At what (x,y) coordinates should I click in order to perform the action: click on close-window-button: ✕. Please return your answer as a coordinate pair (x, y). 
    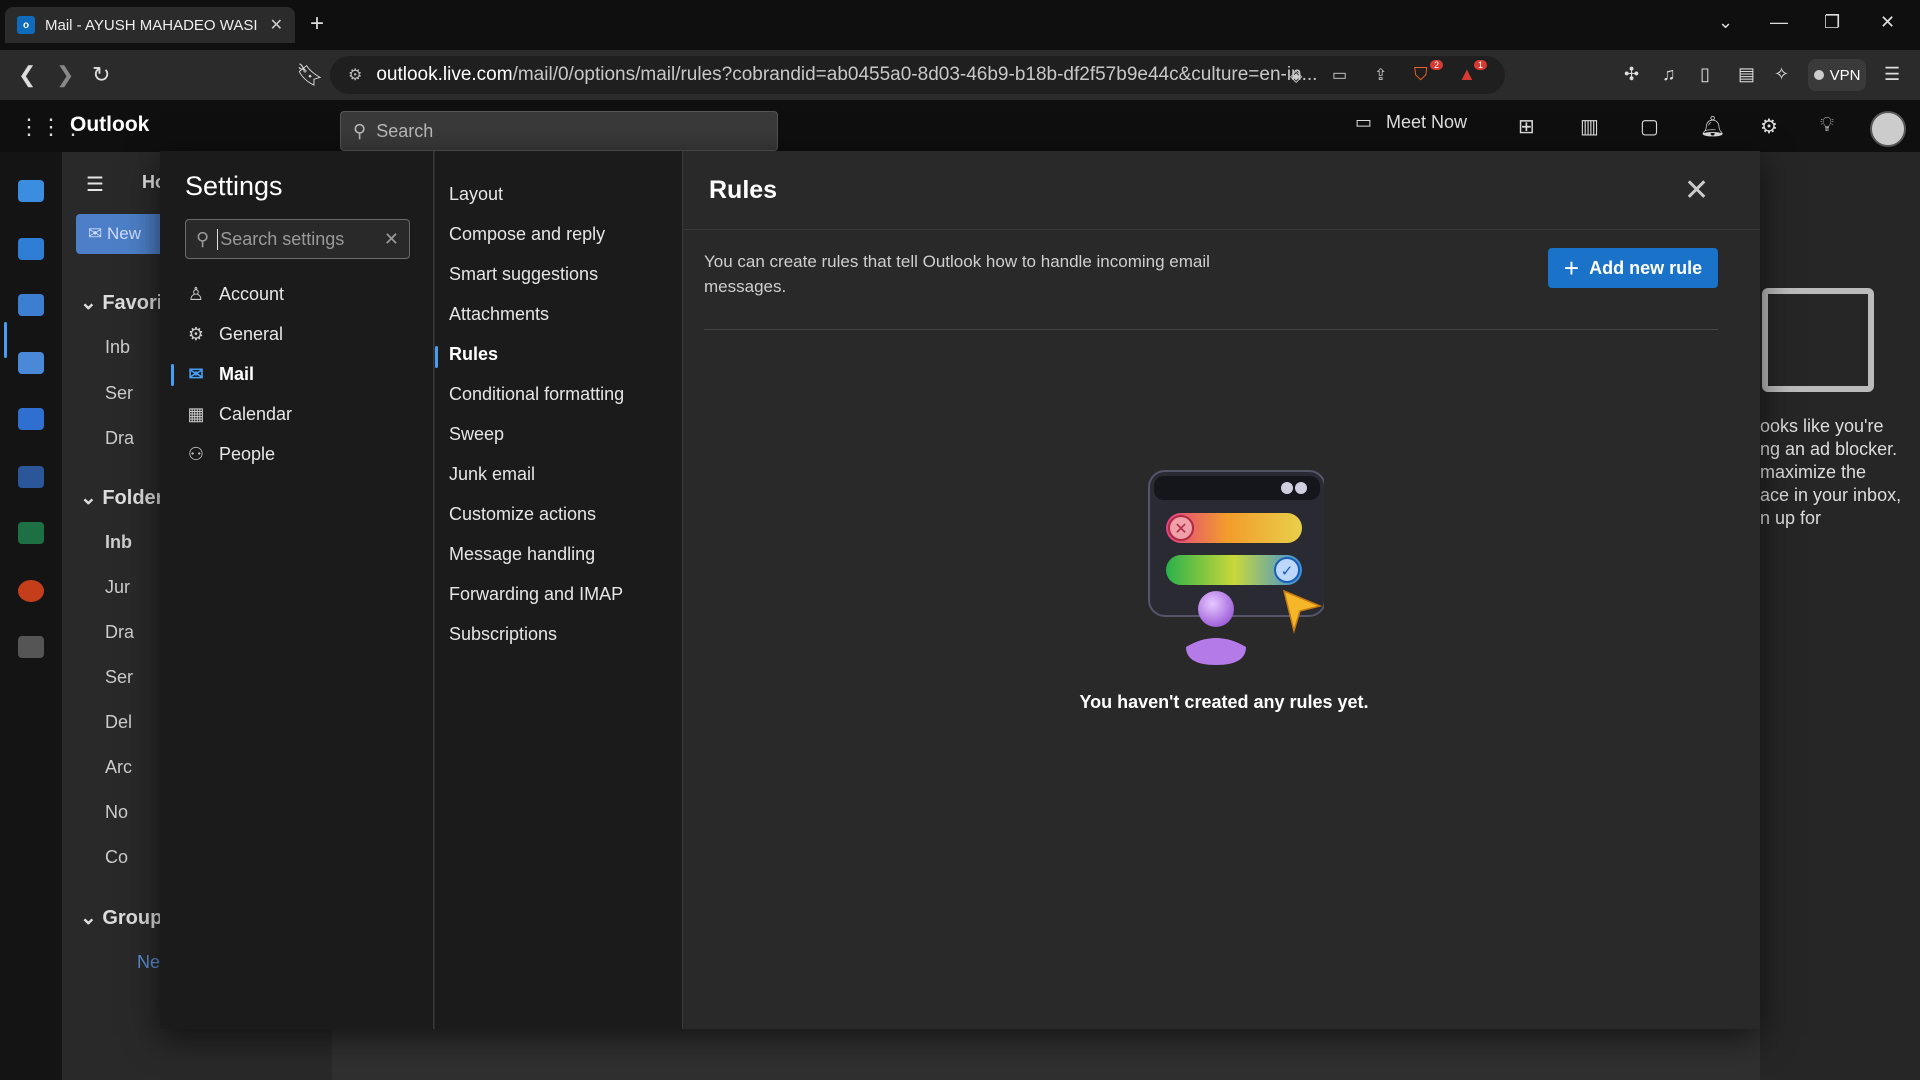
    Looking at the image, I should click on (1887, 22).